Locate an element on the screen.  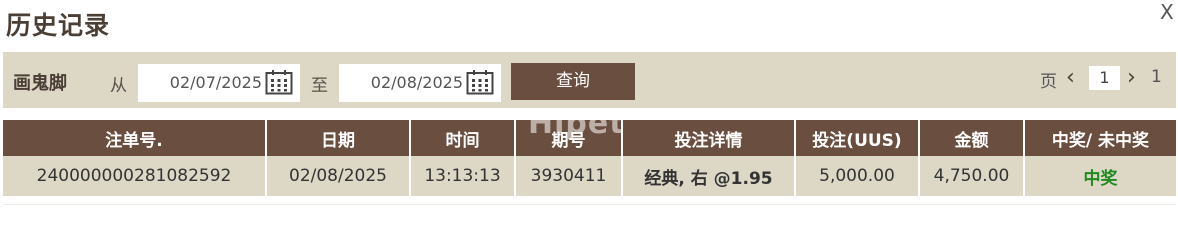
from-label: 从 is located at coordinates (118, 86).